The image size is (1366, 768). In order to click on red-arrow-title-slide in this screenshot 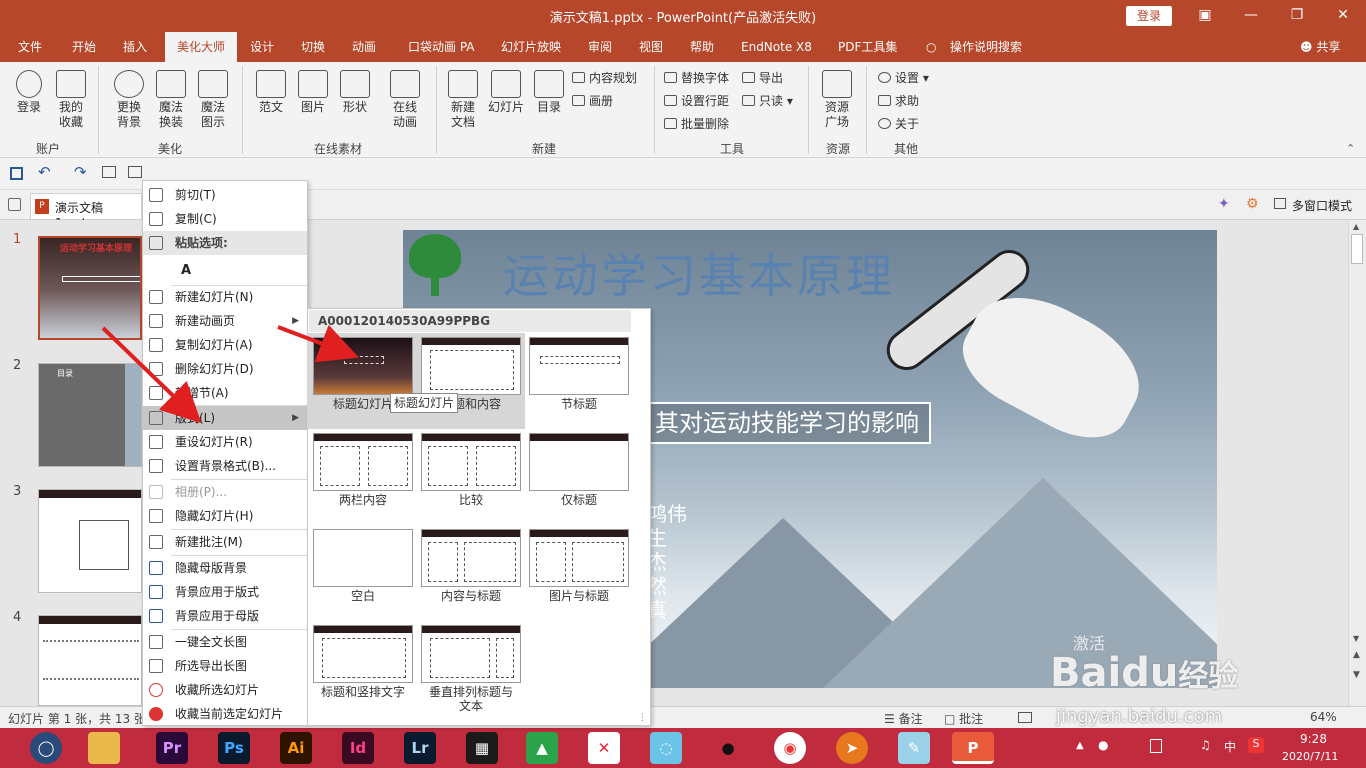, I will do `click(318, 343)`.